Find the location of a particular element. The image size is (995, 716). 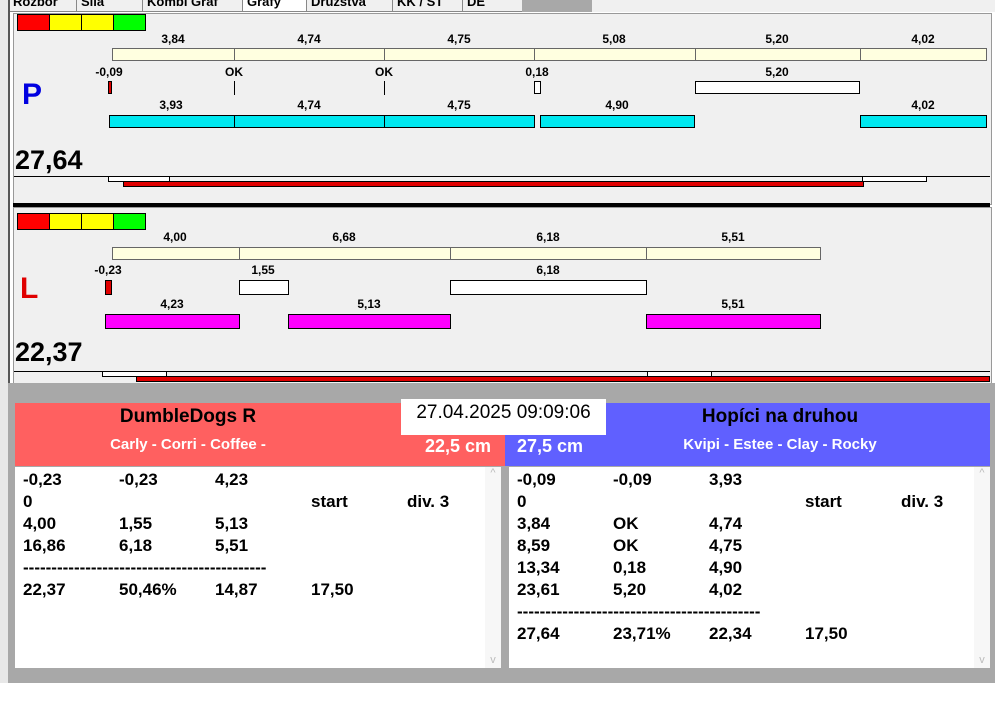

result-cell: 5,51 is located at coordinates (232, 545).